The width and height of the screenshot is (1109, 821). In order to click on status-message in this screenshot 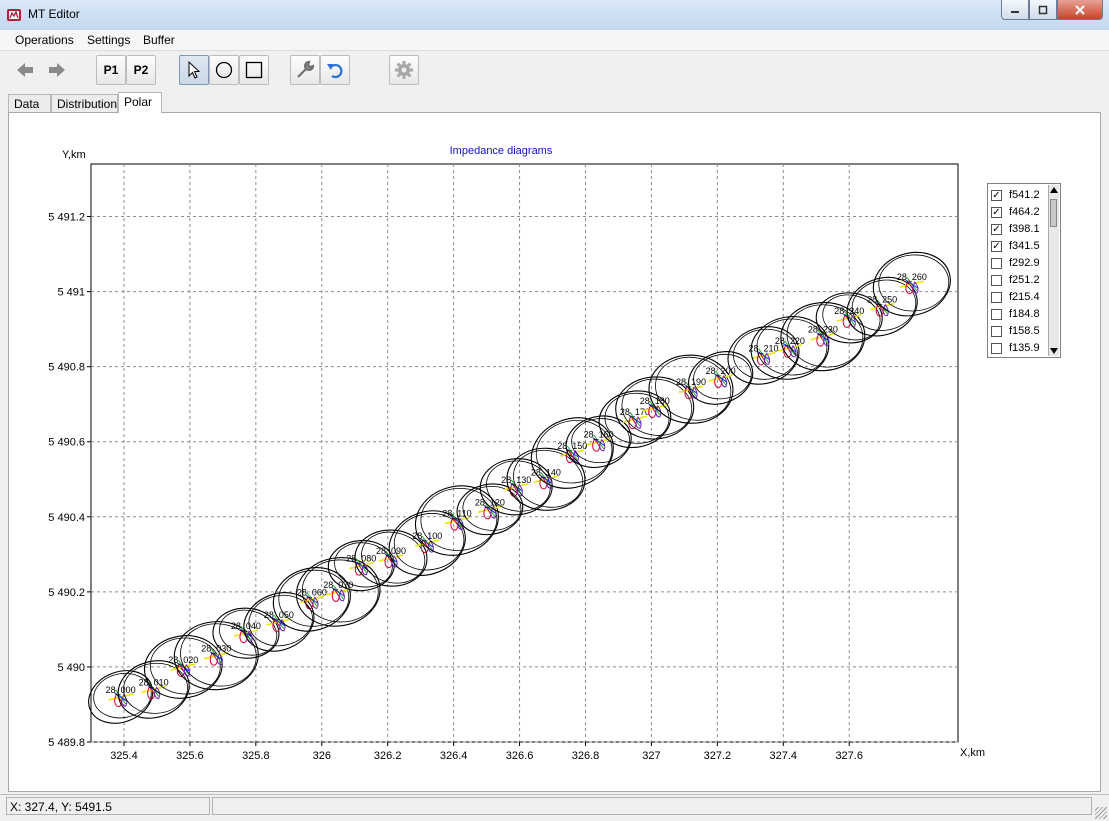, I will do `click(652, 806)`.